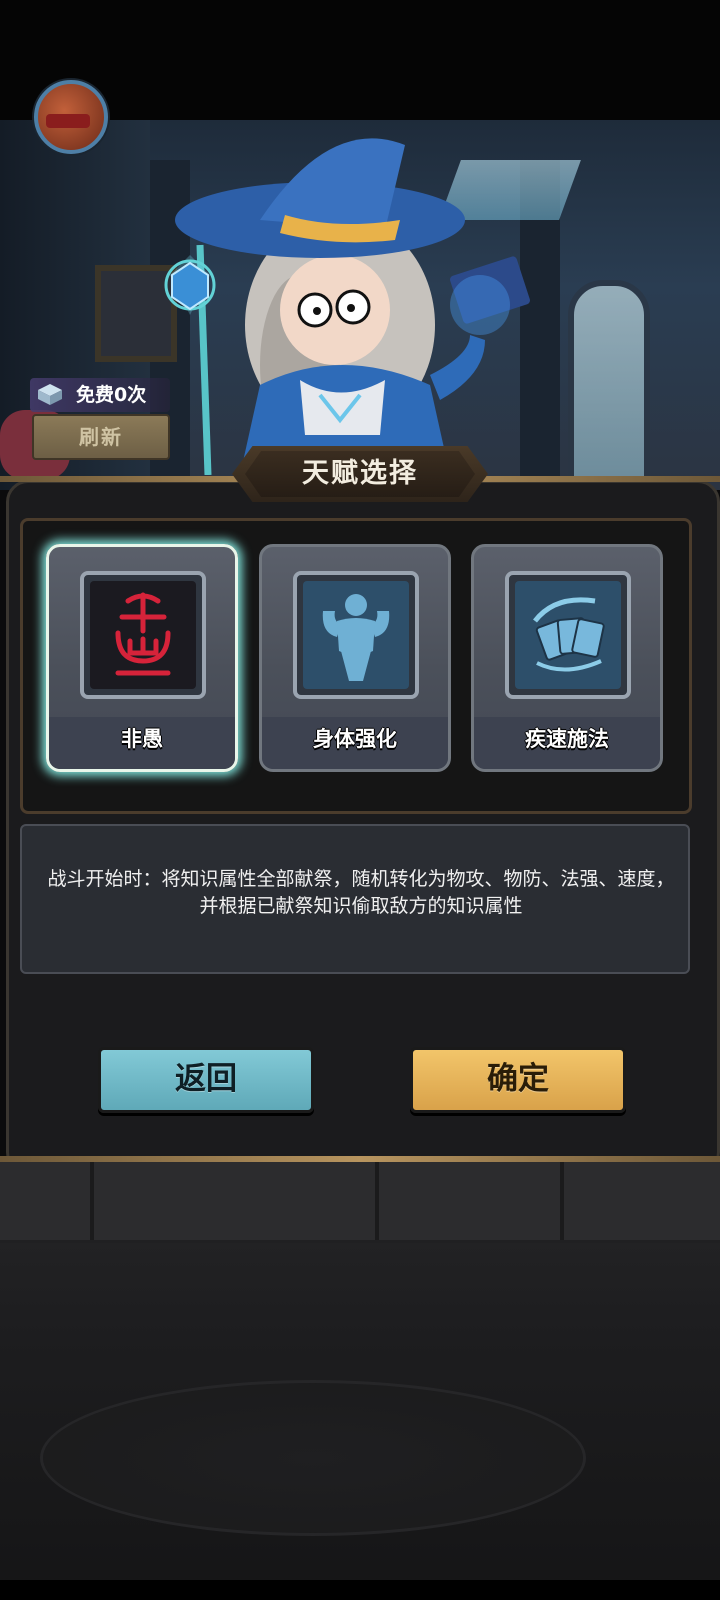 The image size is (720, 1600). What do you see at coordinates (360, 473) in the screenshot?
I see `panel-title: 天赋选择` at bounding box center [360, 473].